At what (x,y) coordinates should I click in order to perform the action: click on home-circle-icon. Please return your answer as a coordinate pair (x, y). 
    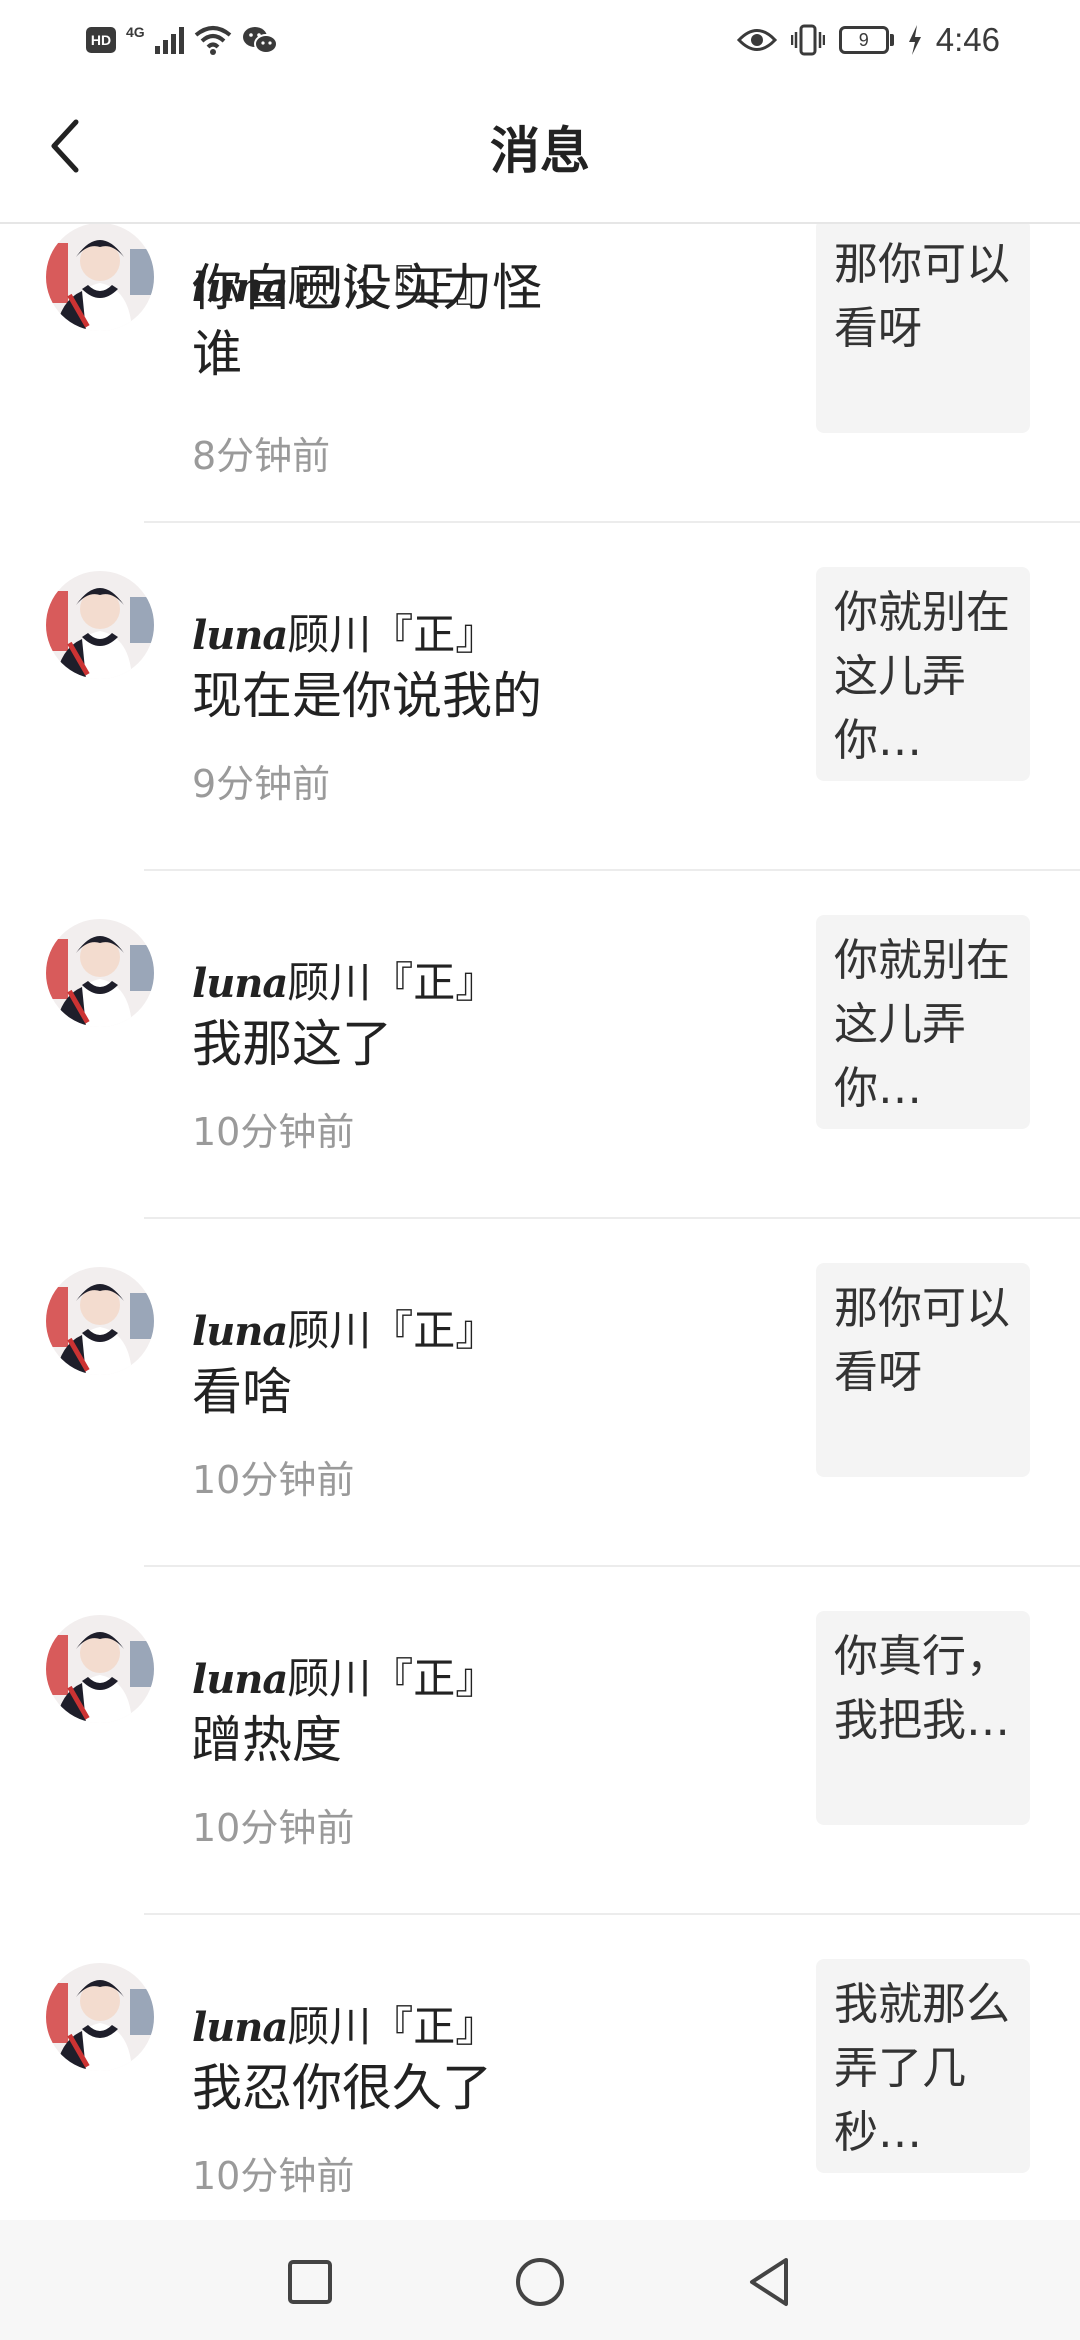
    Looking at the image, I should click on (540, 2282).